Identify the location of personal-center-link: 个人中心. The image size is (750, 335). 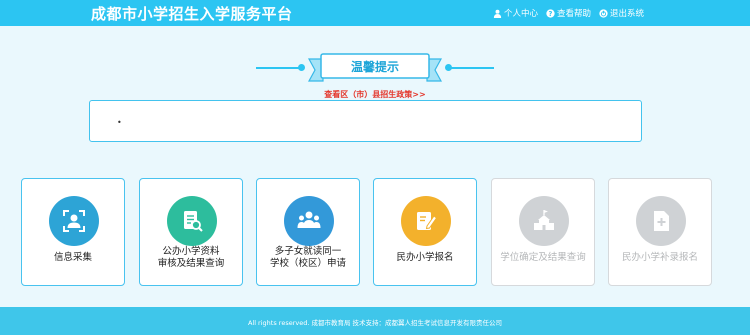
(515, 13).